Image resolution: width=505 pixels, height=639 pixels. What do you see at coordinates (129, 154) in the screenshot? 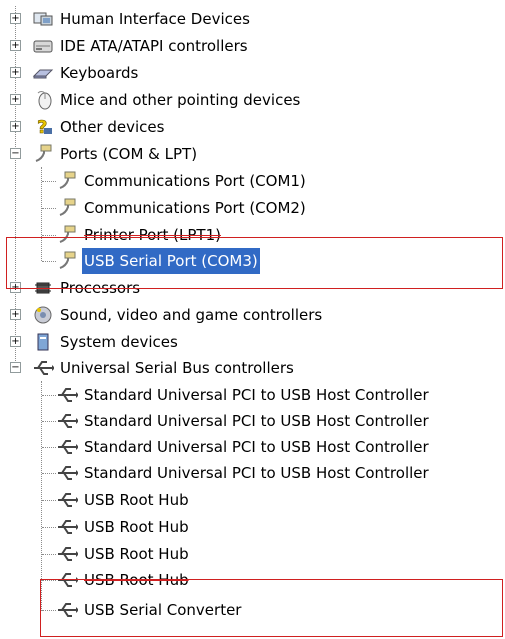
I see `tree-node-label: Ports (COM & LPT)` at bounding box center [129, 154].